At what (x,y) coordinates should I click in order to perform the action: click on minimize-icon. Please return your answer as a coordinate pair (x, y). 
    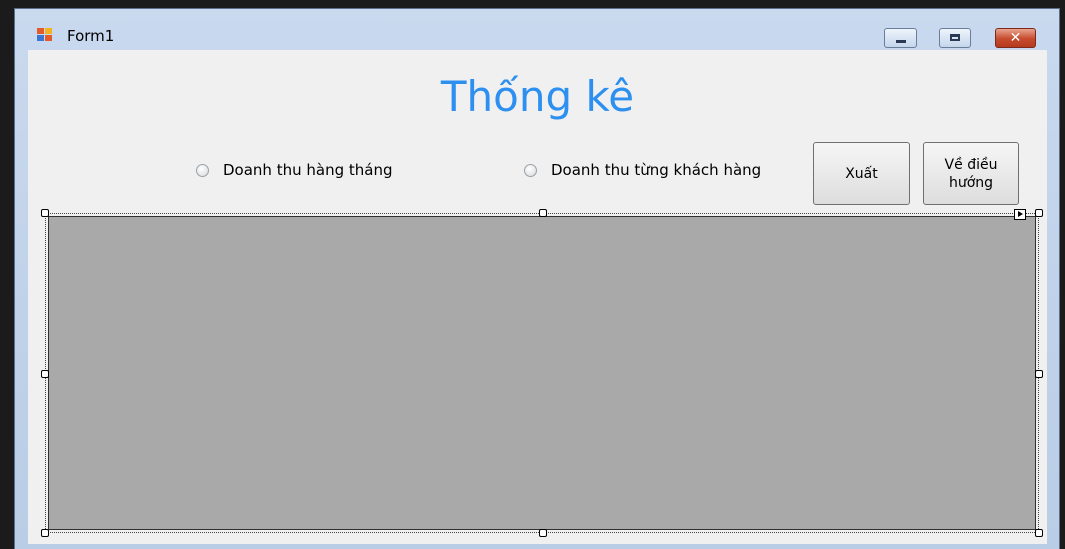
    Looking at the image, I should click on (901, 41).